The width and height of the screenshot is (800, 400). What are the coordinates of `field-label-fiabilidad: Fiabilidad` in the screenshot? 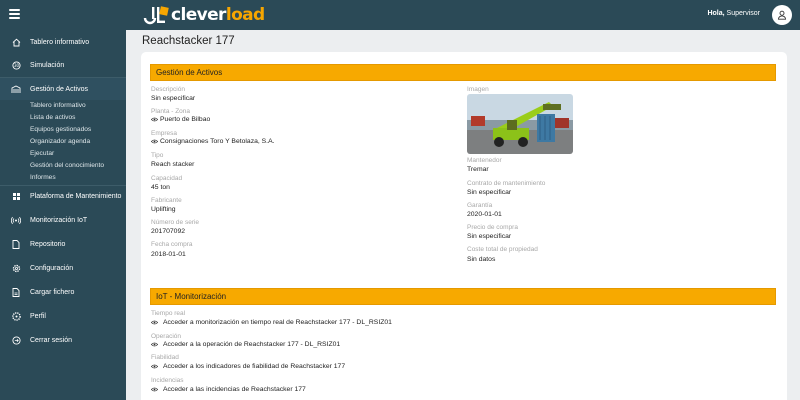 It's located at (165, 357).